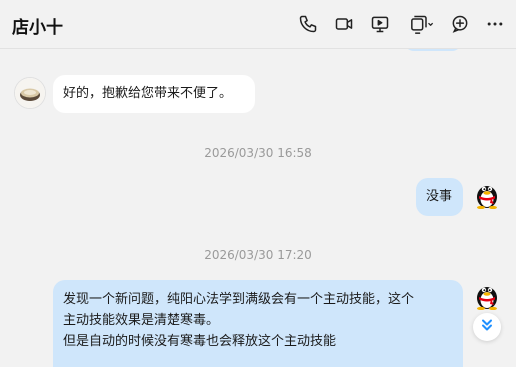 The image size is (516, 367). Describe the element at coordinates (460, 24) in the screenshot. I see `add-icon` at that location.